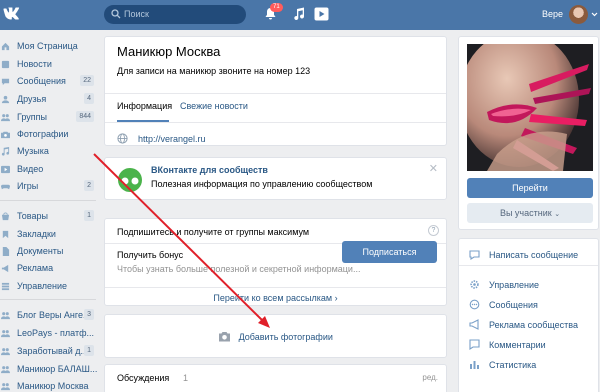 The image size is (600, 392). What do you see at coordinates (534, 326) in the screenshot?
I see `menu-item: Реклама сообщества` at bounding box center [534, 326].